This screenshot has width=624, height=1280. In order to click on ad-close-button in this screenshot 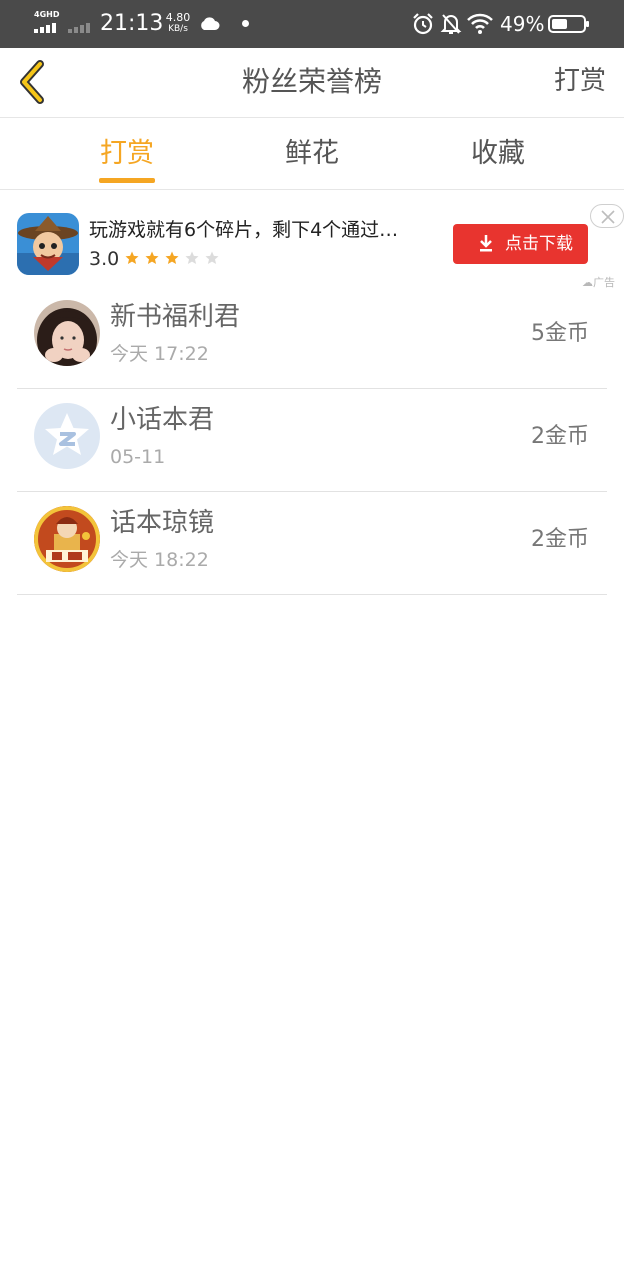, I will do `click(607, 216)`.